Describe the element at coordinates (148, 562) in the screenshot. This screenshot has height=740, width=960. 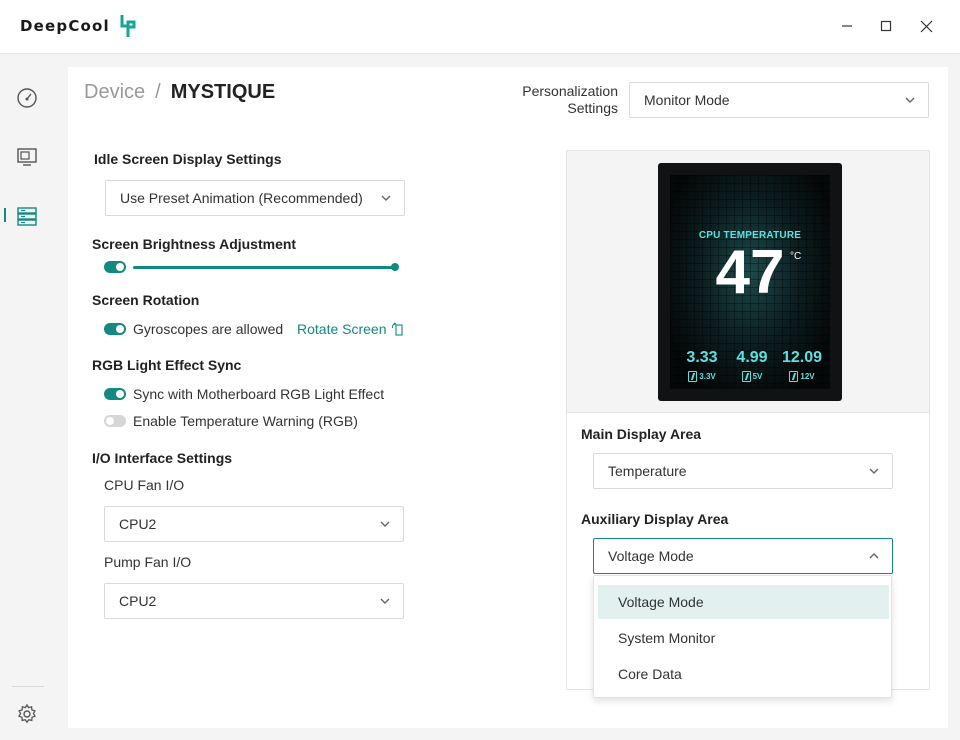
I see `pump-fan-label: Pump Fan I/O` at that location.